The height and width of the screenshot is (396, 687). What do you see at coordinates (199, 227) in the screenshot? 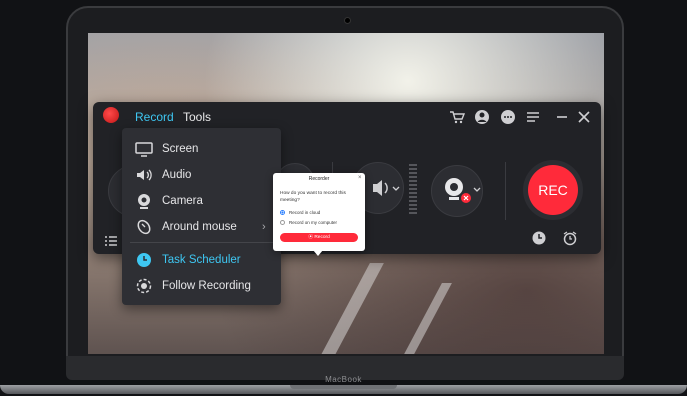
I see `menu-item-label: Around mouse` at bounding box center [199, 227].